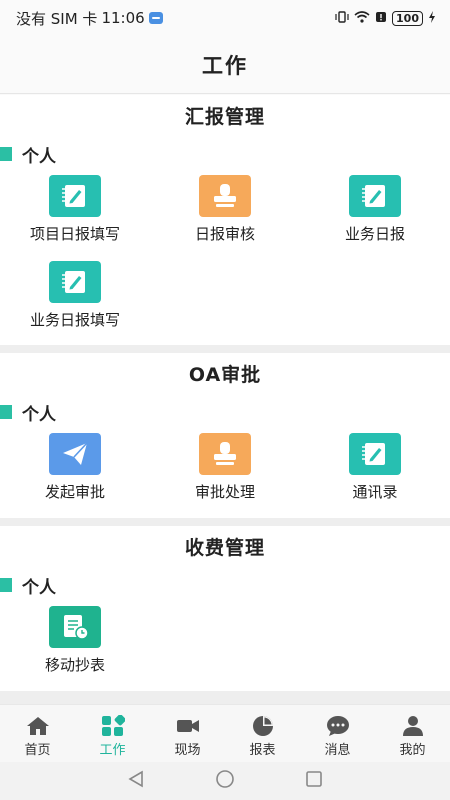 Image resolution: width=450 pixels, height=800 pixels. Describe the element at coordinates (337, 750) in the screenshot. I see `nav-label: 消息` at that location.